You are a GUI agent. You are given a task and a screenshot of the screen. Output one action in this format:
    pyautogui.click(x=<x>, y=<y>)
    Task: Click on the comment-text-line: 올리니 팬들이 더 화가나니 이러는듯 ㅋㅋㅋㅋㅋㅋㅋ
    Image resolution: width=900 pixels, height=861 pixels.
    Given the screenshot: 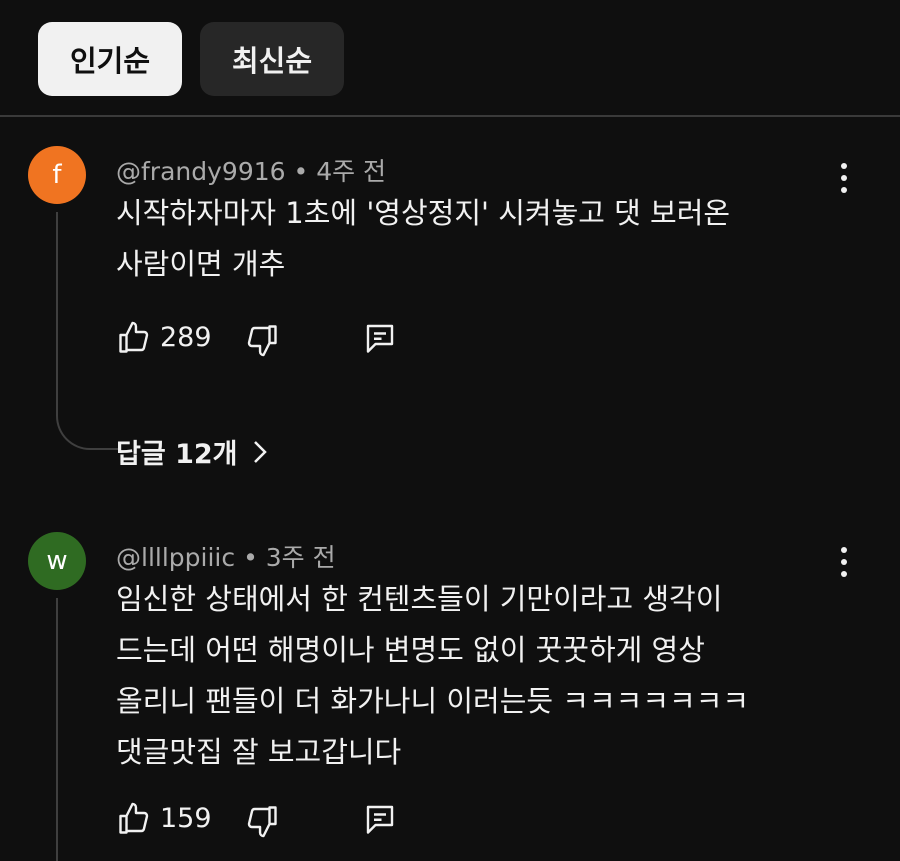 What is the action you would take?
    pyautogui.click(x=433, y=701)
    